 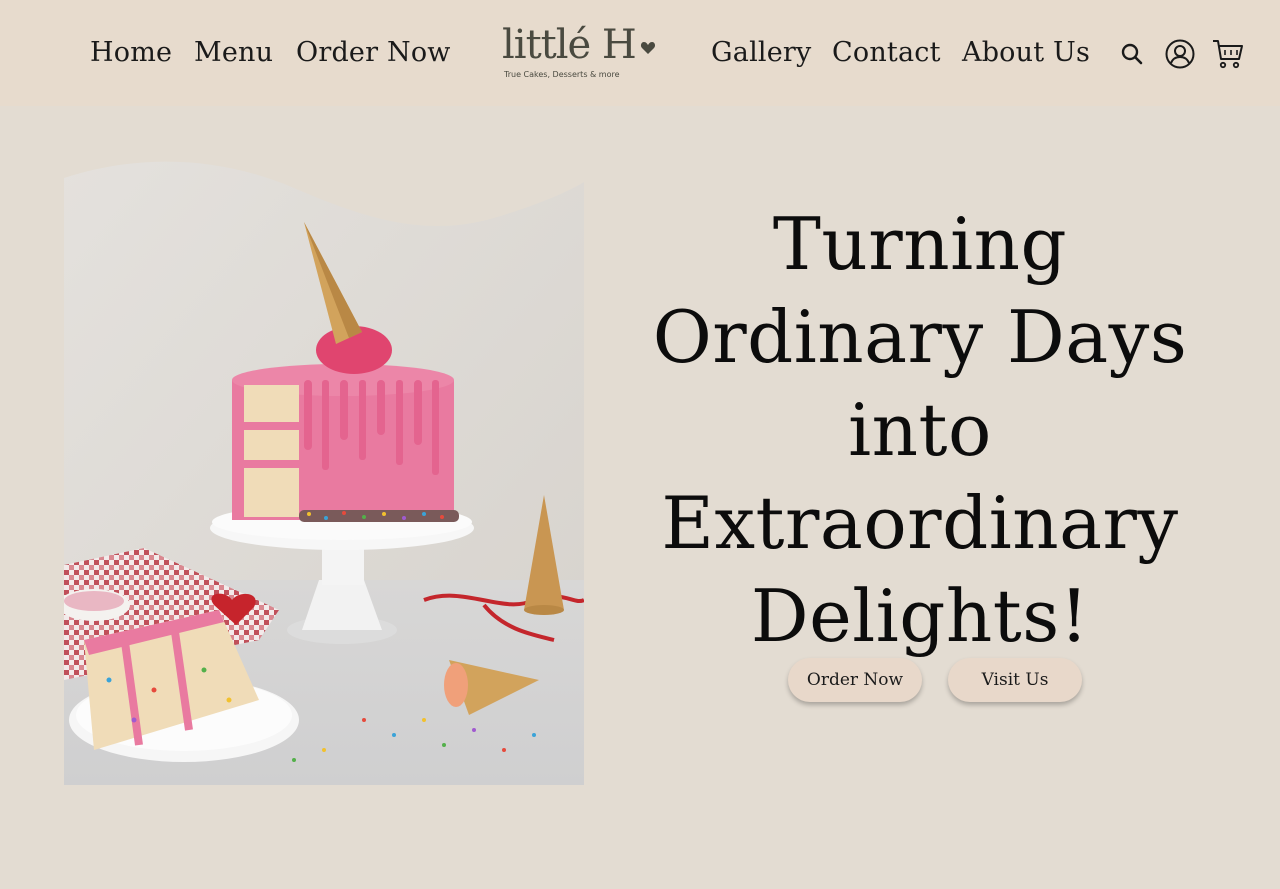 I want to click on nav-home: Home, so click(x=131, y=53).